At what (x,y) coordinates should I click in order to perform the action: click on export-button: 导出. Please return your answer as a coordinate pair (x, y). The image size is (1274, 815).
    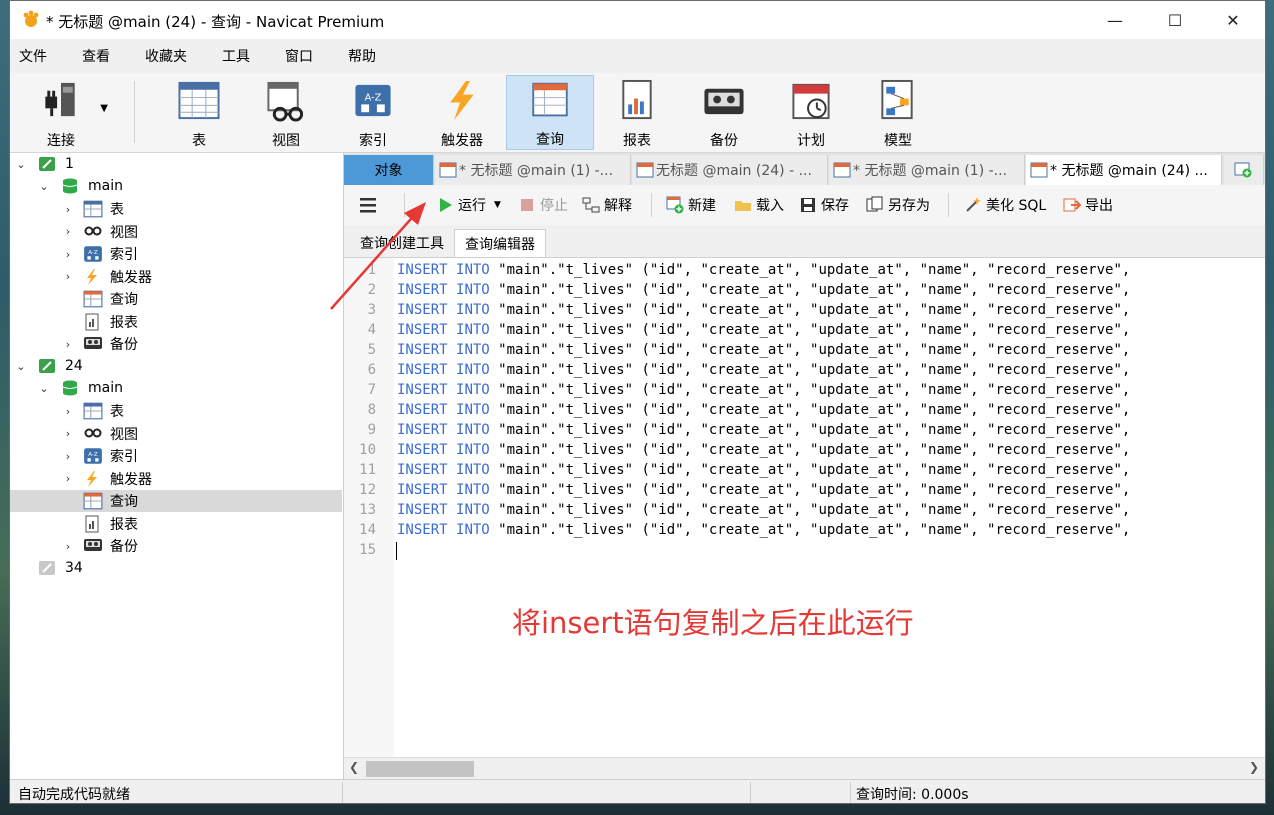
    Looking at the image, I should click on (1088, 205).